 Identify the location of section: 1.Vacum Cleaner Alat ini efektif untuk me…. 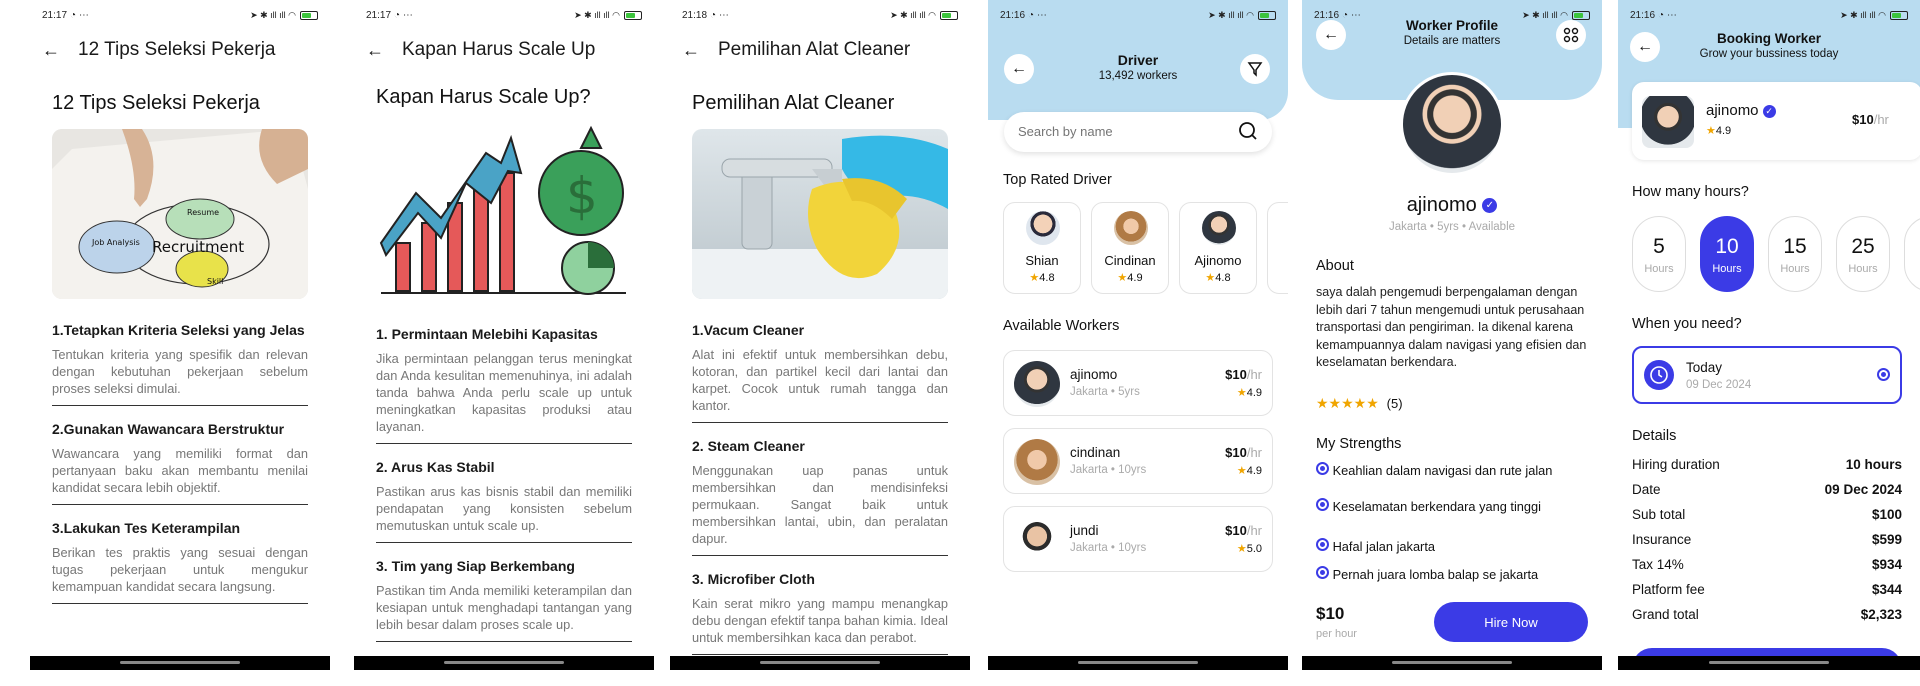
(820, 372).